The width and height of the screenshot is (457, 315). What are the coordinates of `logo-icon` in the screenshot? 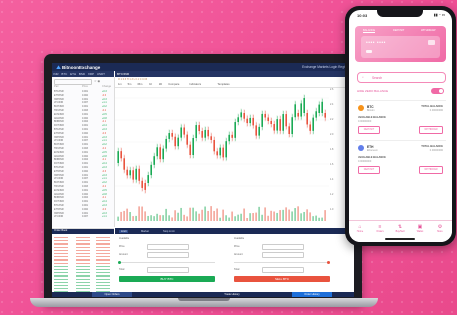 It's located at (58, 67).